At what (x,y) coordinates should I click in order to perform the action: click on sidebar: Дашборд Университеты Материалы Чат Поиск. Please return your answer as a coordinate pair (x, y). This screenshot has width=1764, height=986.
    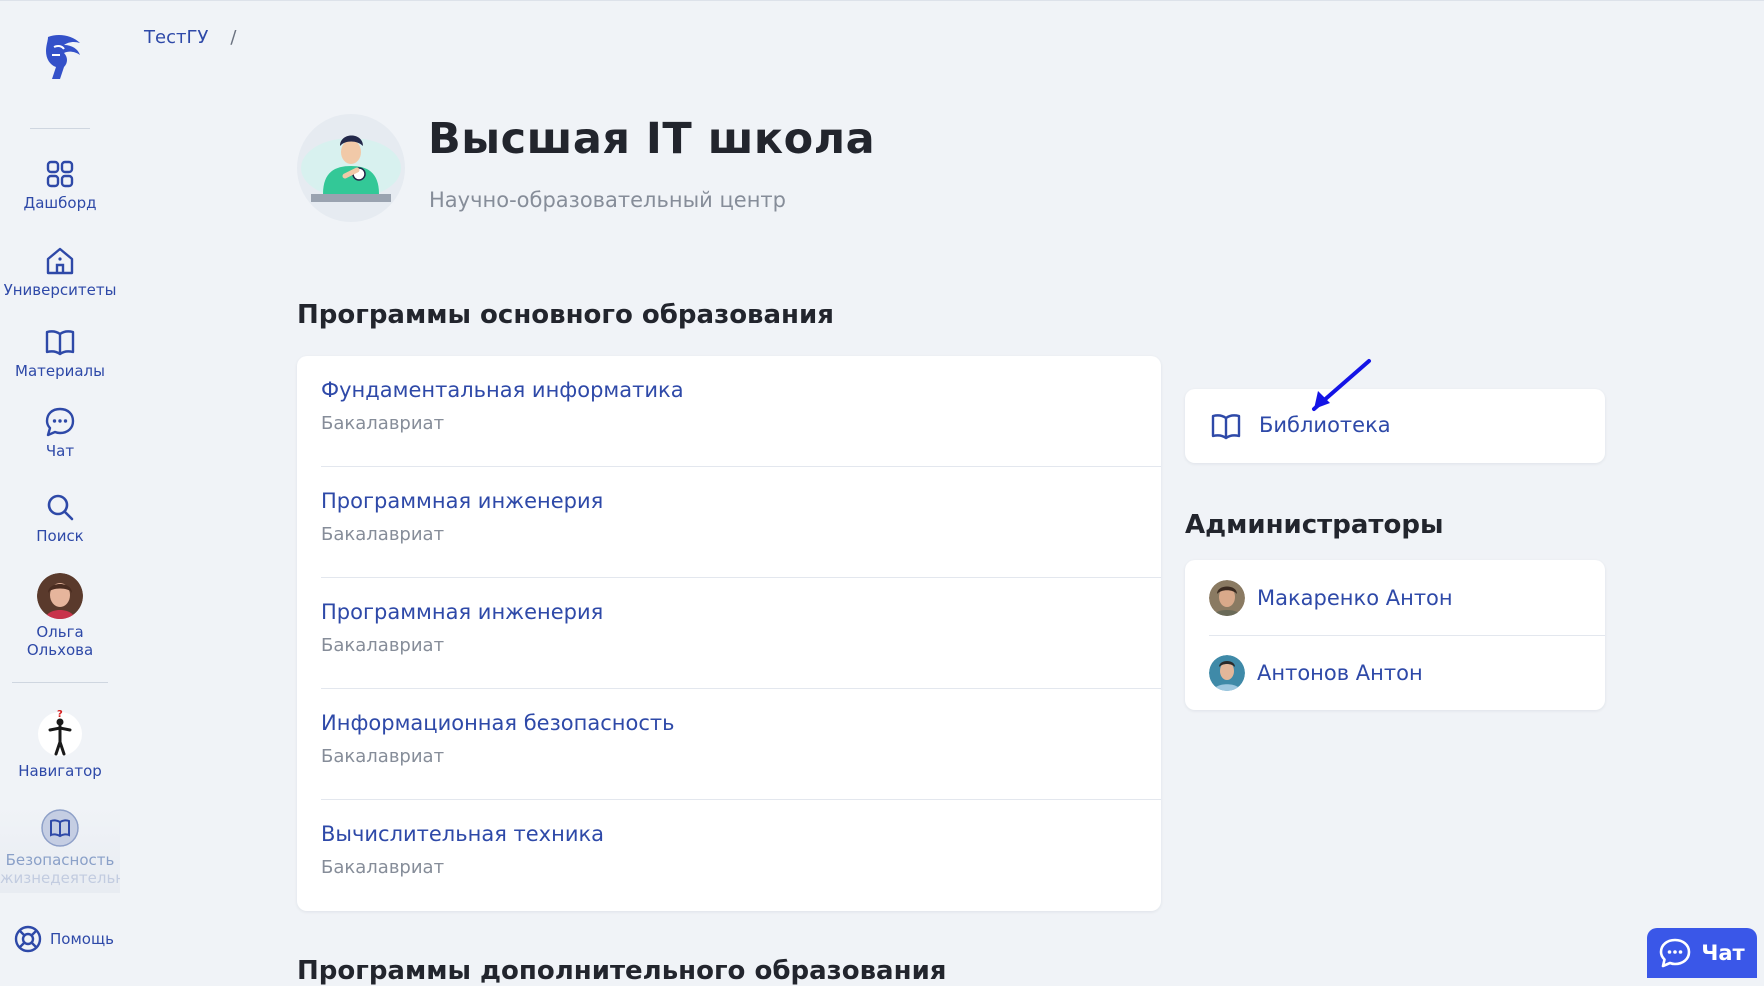
    Looking at the image, I should click on (60, 487).